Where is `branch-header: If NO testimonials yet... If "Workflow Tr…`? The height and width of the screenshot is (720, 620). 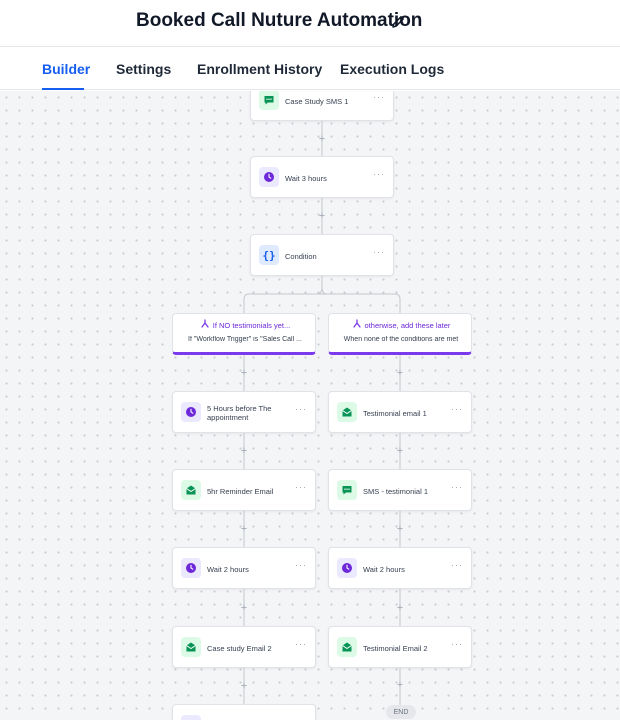 branch-header: If NO testimonials yet... If "Workflow Tr… is located at coordinates (244, 334).